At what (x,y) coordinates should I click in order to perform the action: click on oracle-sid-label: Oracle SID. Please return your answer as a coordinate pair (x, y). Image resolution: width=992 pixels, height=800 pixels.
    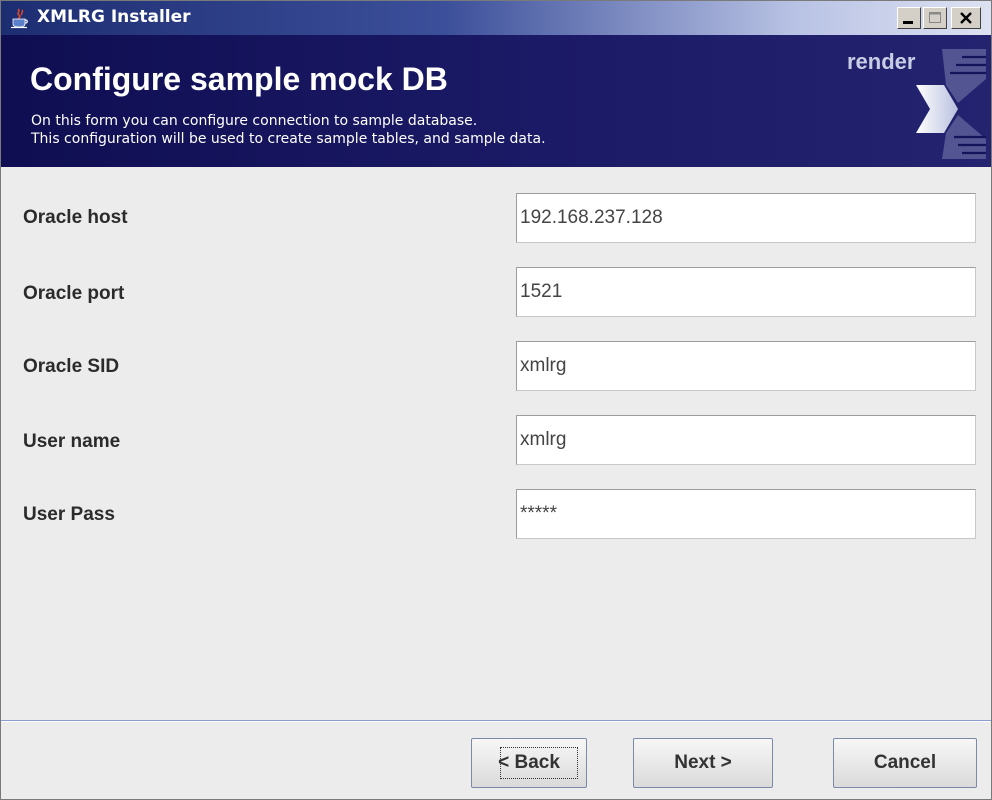
    Looking at the image, I should click on (71, 366).